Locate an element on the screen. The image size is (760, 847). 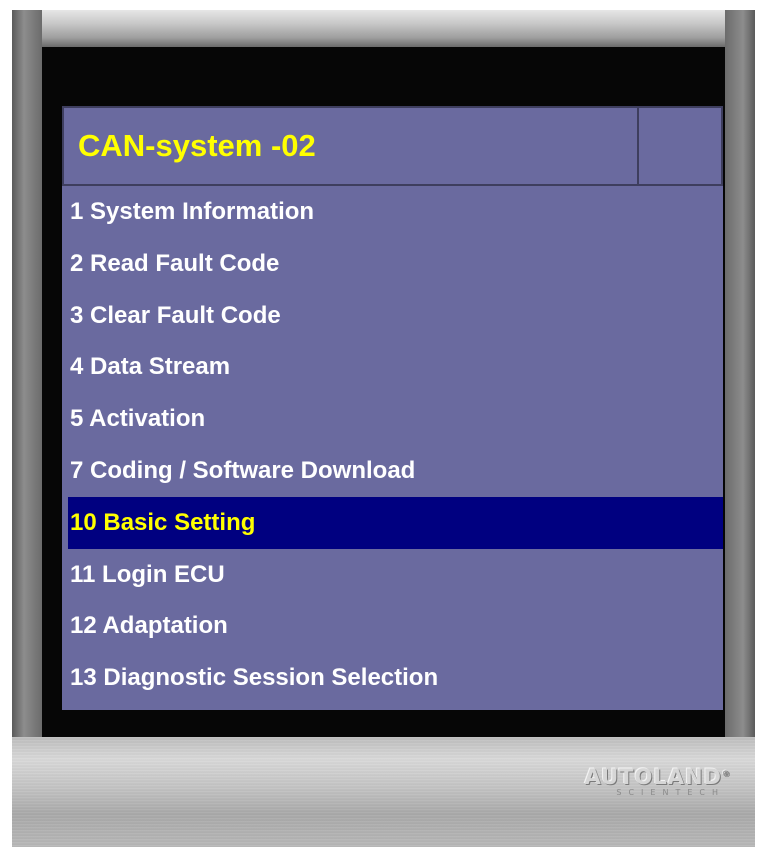
device-bezel-left is located at coordinates (27, 428).